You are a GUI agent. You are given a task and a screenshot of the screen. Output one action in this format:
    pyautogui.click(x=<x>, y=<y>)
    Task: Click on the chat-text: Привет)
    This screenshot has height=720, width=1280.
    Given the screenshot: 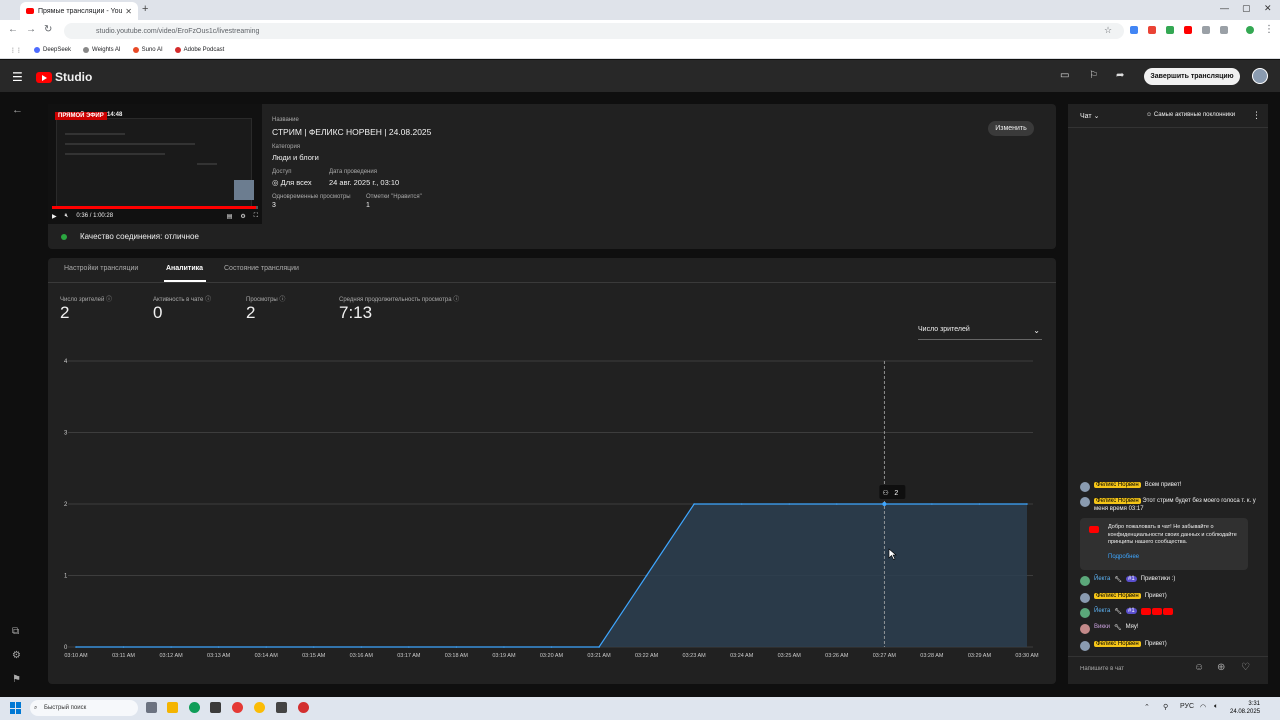 What is the action you would take?
    pyautogui.click(x=1155, y=644)
    